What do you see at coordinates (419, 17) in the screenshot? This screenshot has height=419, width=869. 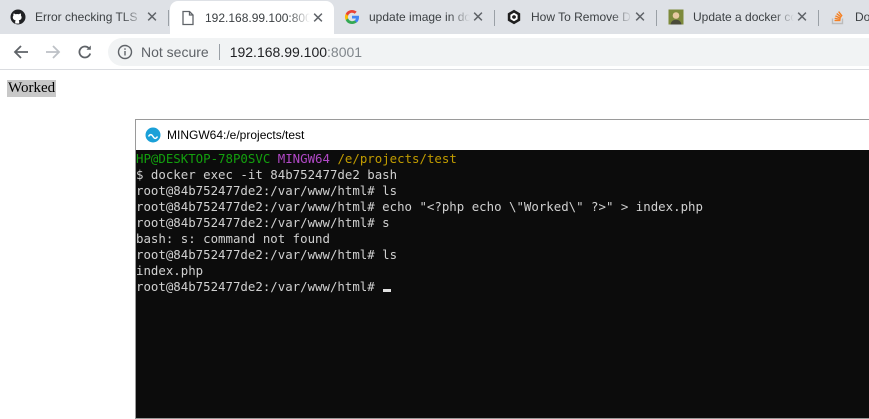 I see `tab-title: update image in docker` at bounding box center [419, 17].